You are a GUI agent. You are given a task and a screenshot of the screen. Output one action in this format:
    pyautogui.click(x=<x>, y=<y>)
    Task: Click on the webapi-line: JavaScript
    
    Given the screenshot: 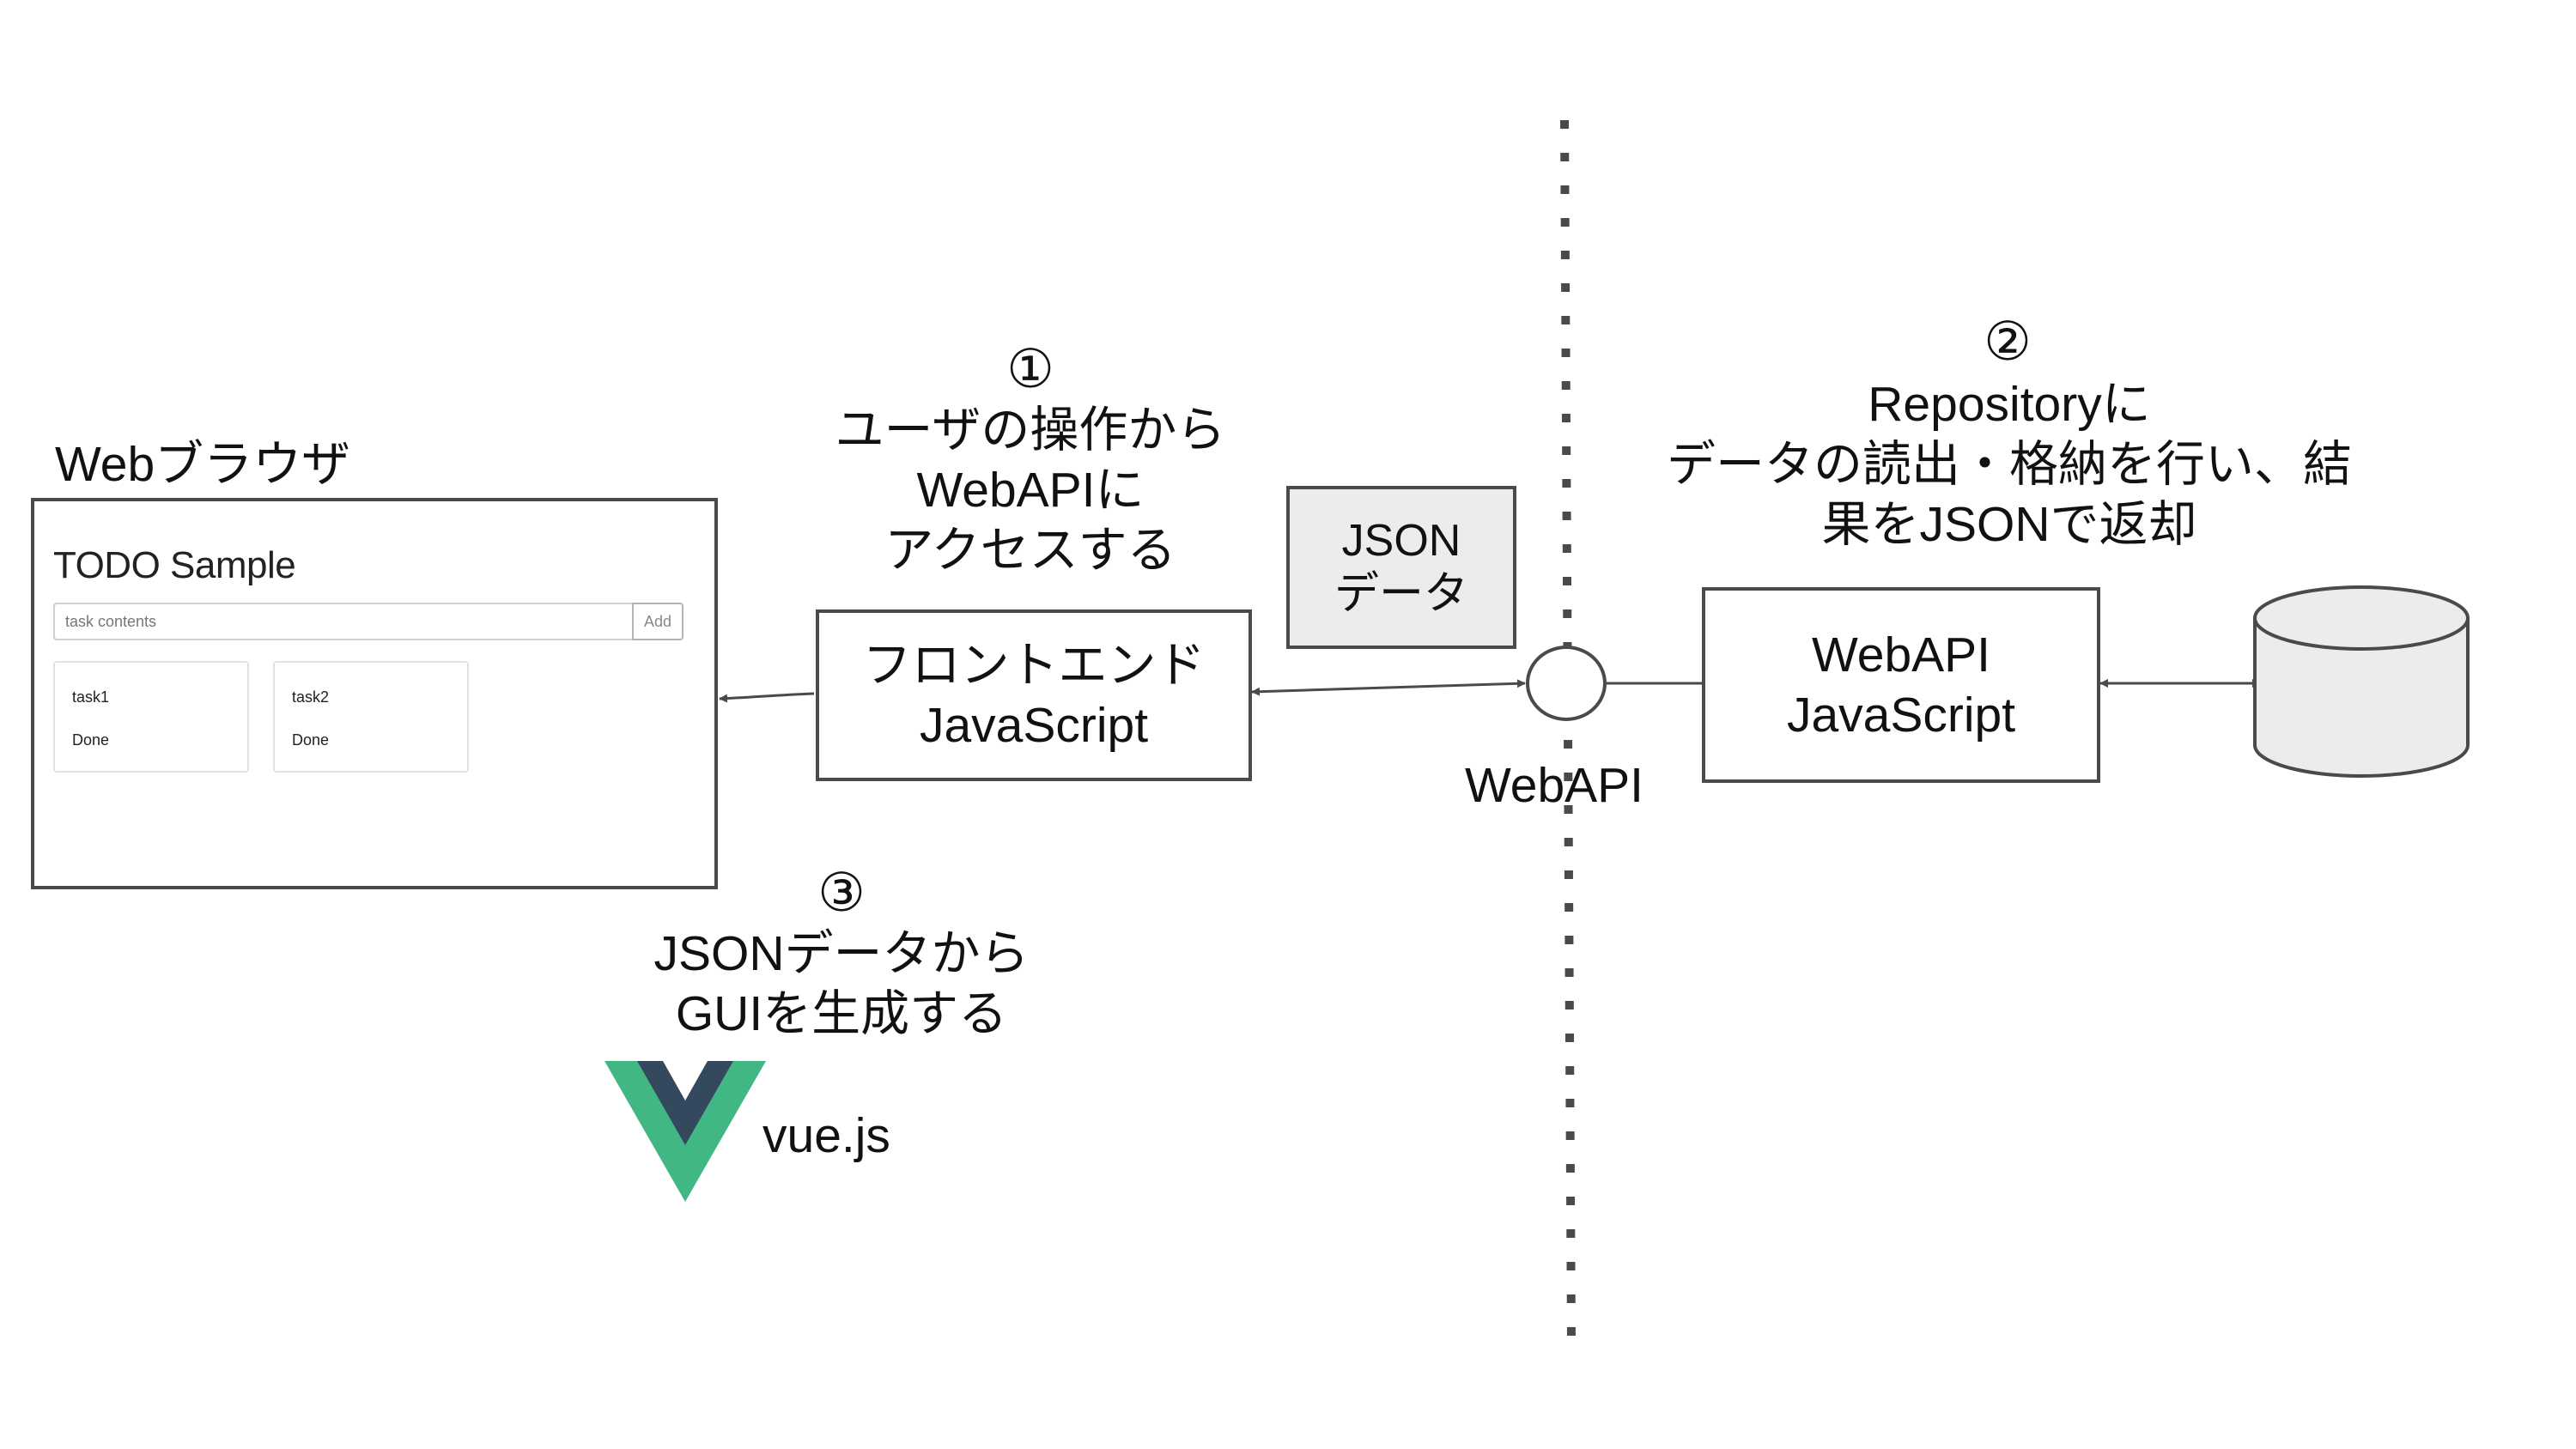 What is the action you would take?
    pyautogui.click(x=1901, y=715)
    